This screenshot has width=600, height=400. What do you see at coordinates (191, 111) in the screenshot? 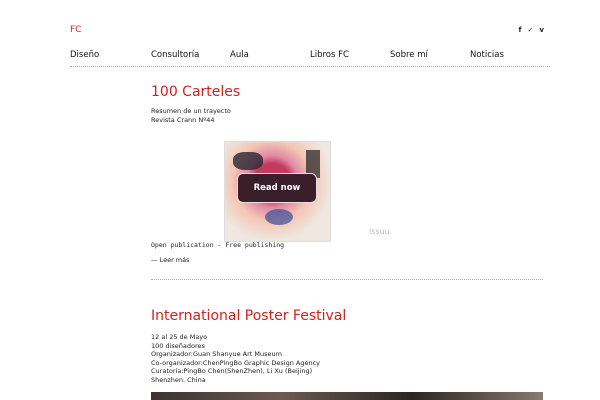
I see `post-line: Resumen de un trayecto` at bounding box center [191, 111].